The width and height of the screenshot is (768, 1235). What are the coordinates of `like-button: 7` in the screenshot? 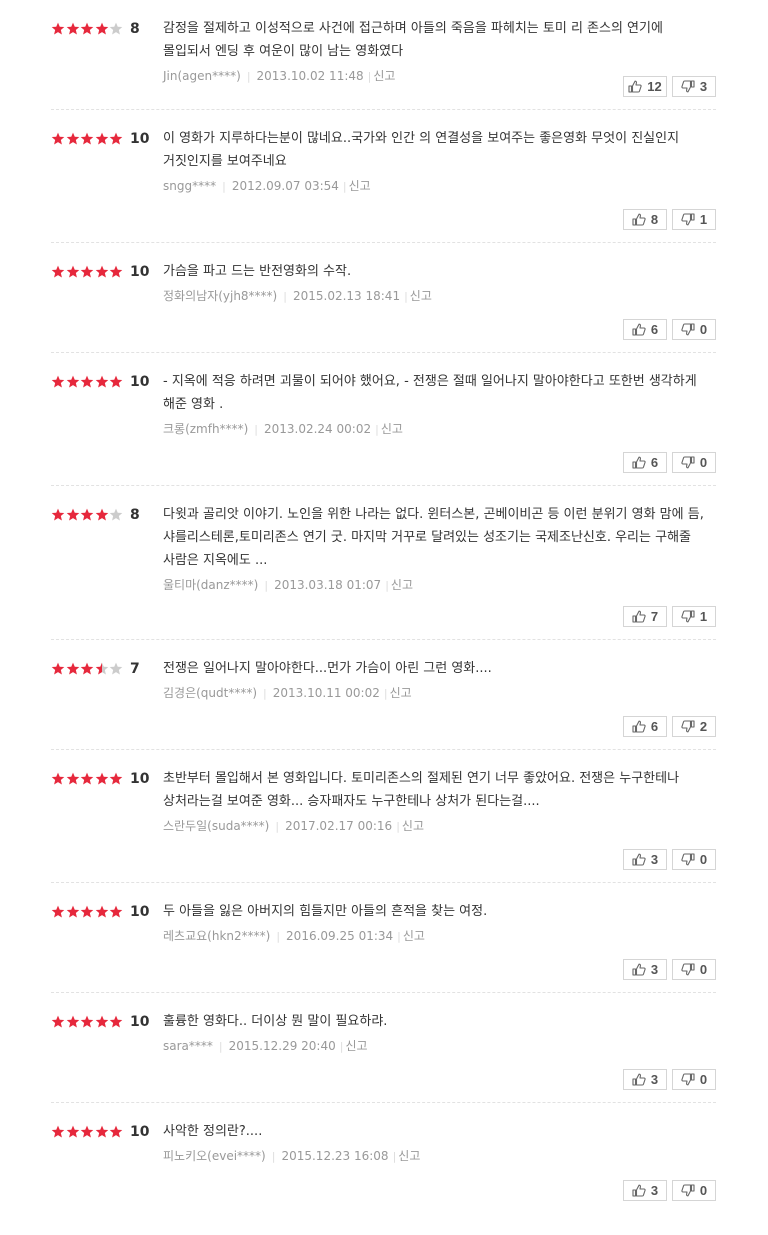 It's located at (645, 616).